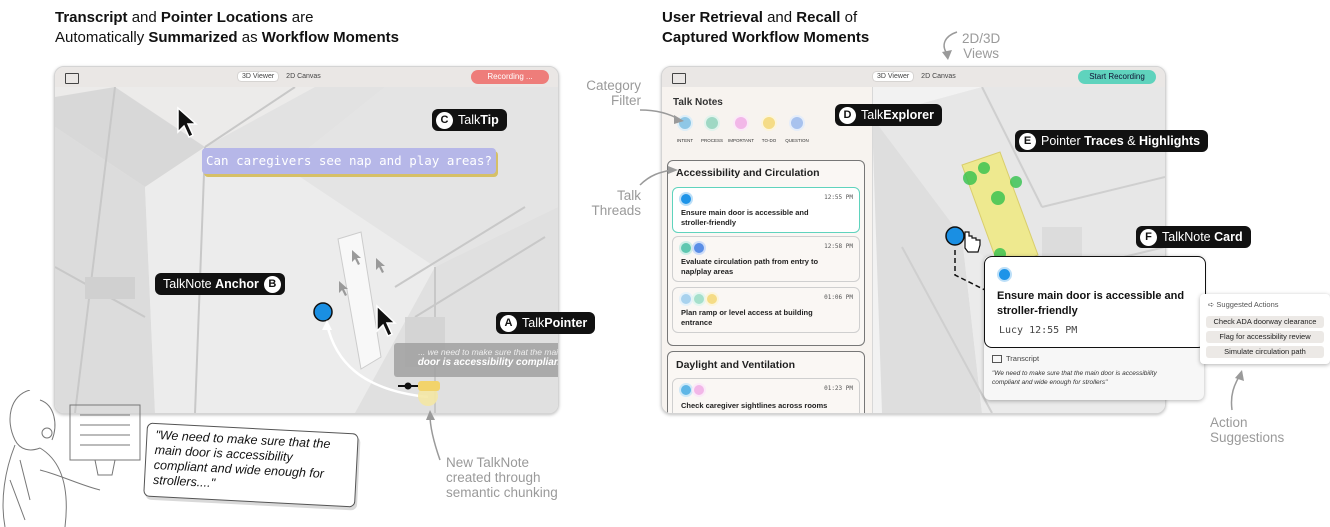 The width and height of the screenshot is (1330, 527). I want to click on views-annotation: 2D/3D Views, so click(981, 46).